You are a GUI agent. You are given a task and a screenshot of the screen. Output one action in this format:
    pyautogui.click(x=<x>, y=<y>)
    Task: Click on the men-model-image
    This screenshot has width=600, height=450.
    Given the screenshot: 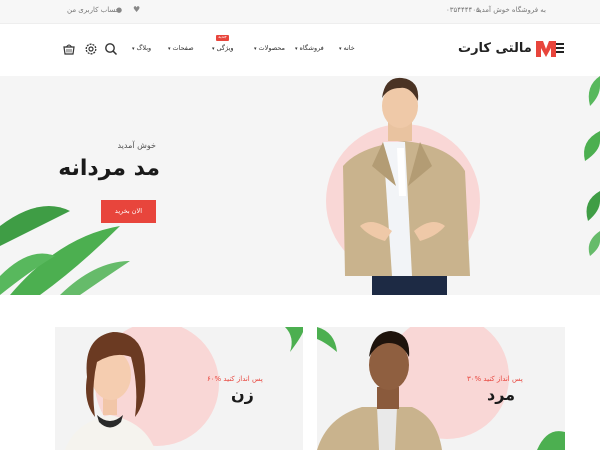 What is the action you would take?
    pyautogui.click(x=441, y=388)
    